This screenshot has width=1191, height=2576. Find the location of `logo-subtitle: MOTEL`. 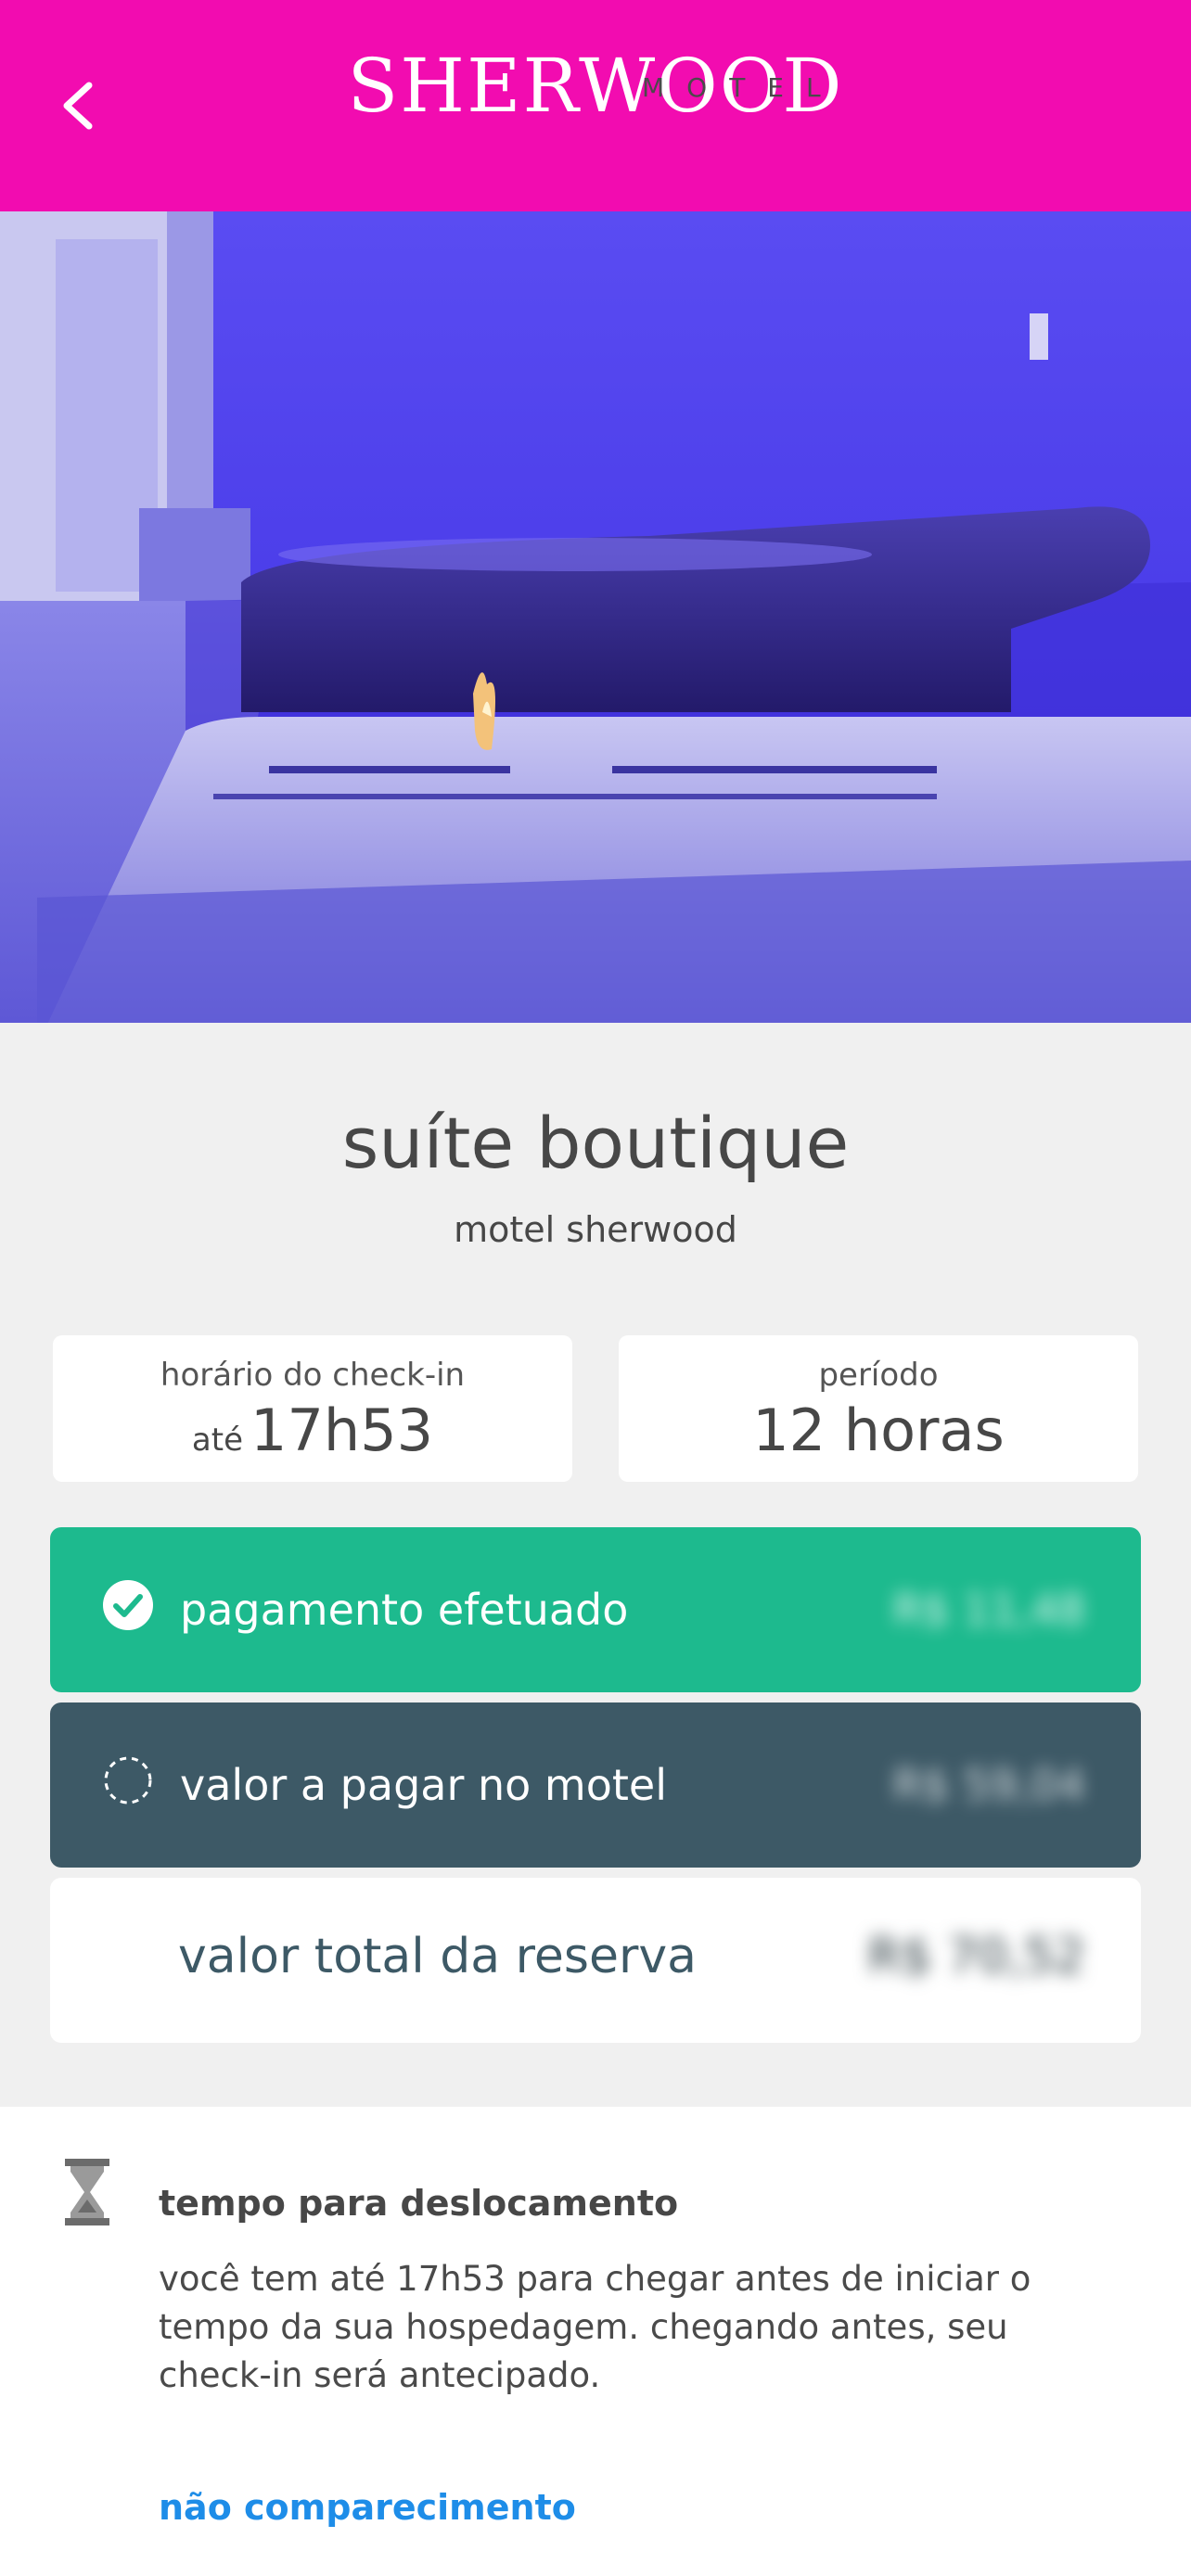

logo-subtitle: MOTEL is located at coordinates (742, 87).